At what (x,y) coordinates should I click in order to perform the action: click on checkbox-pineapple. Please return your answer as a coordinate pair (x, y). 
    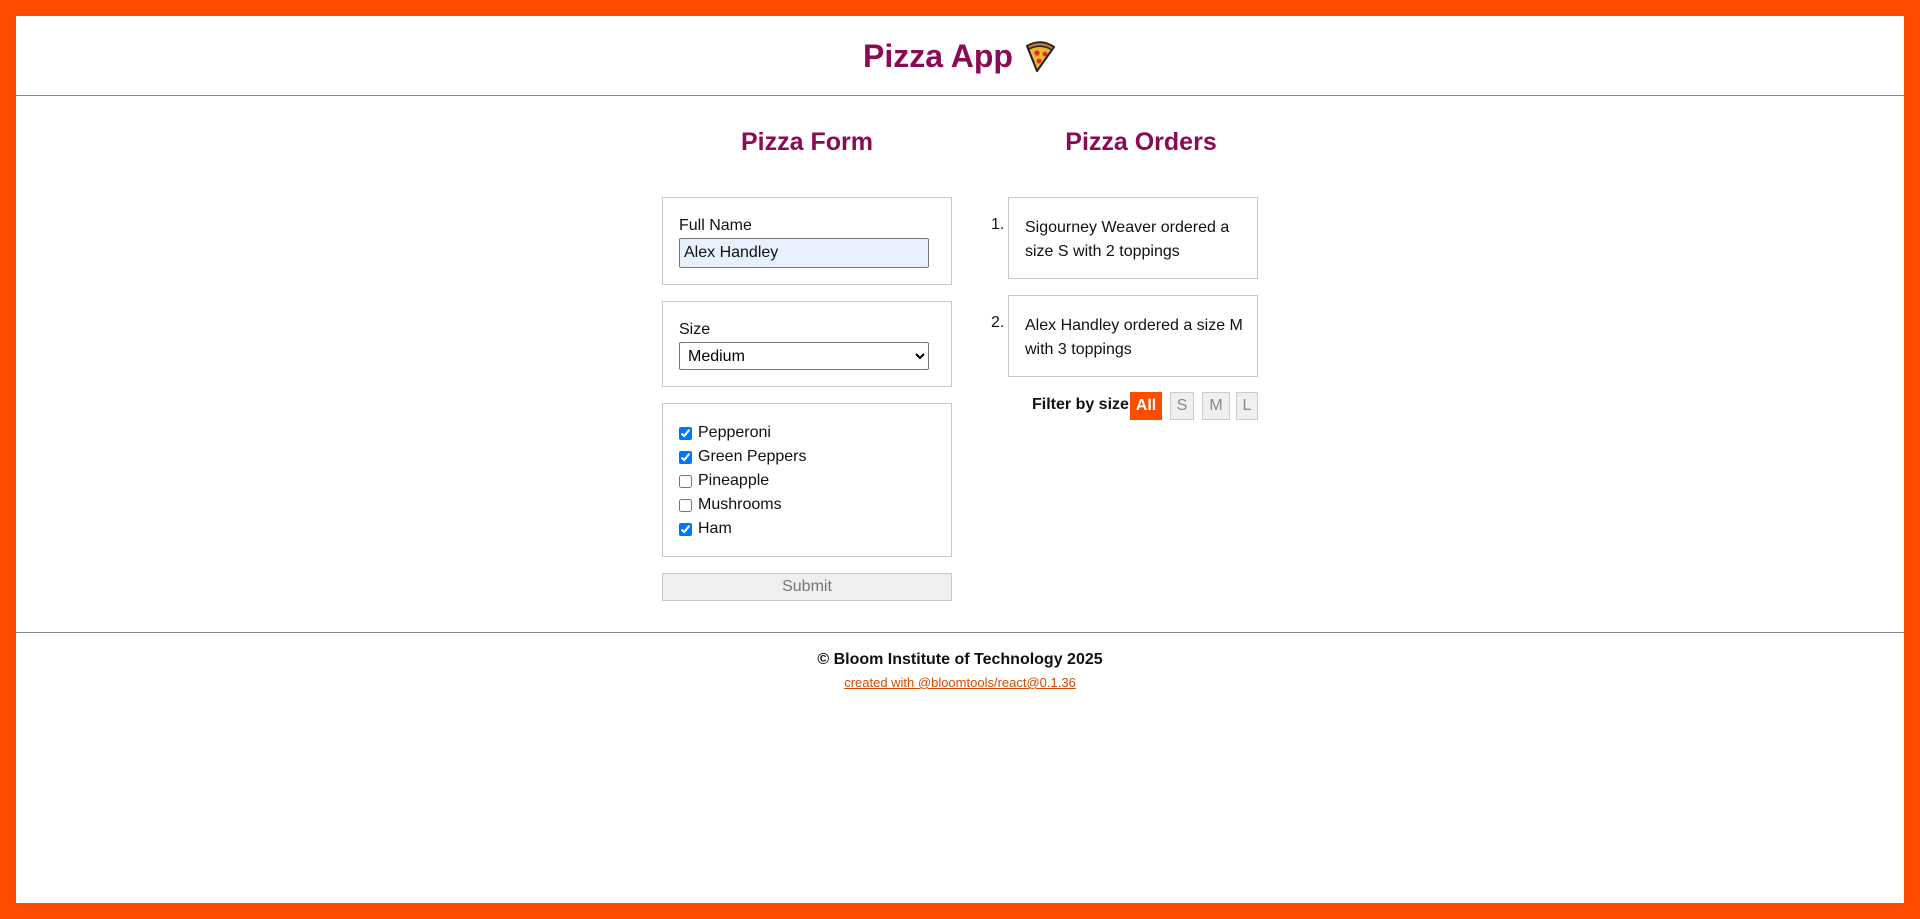
    Looking at the image, I should click on (685, 481).